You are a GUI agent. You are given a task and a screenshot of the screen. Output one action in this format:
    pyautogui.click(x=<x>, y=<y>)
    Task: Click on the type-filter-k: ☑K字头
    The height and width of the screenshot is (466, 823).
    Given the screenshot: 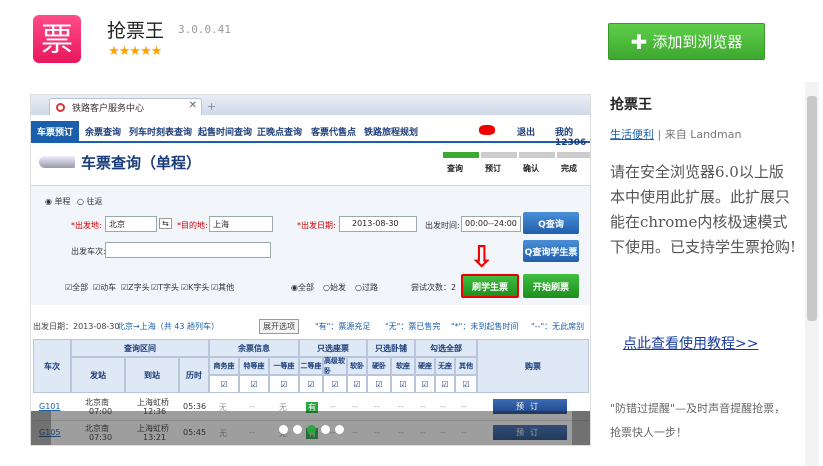 What is the action you would take?
    pyautogui.click(x=195, y=287)
    